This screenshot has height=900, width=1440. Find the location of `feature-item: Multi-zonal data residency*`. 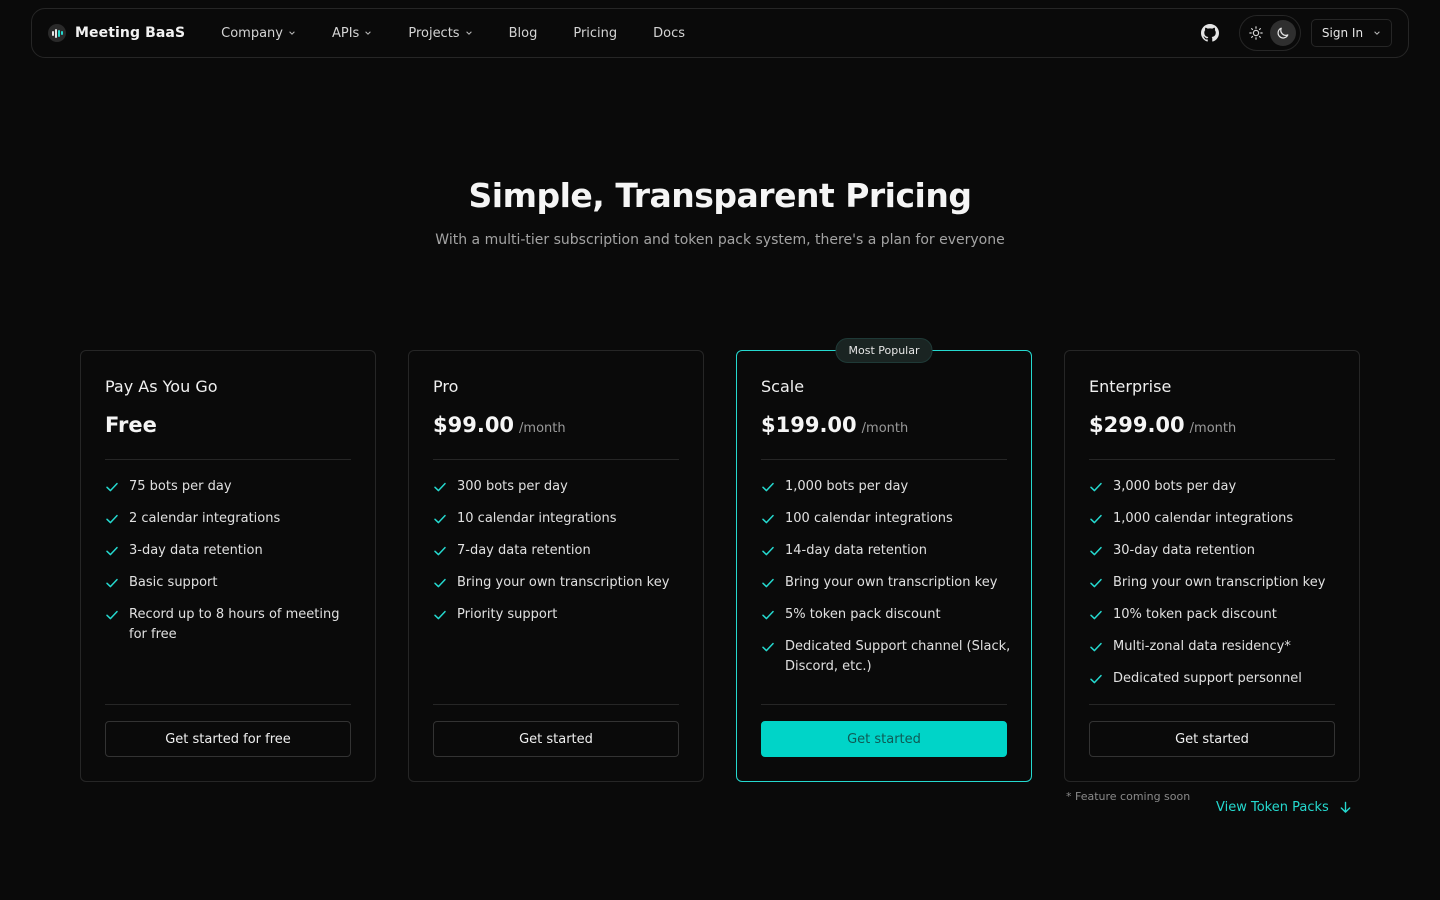

feature-item: Multi-zonal data residency* is located at coordinates (1214, 647).